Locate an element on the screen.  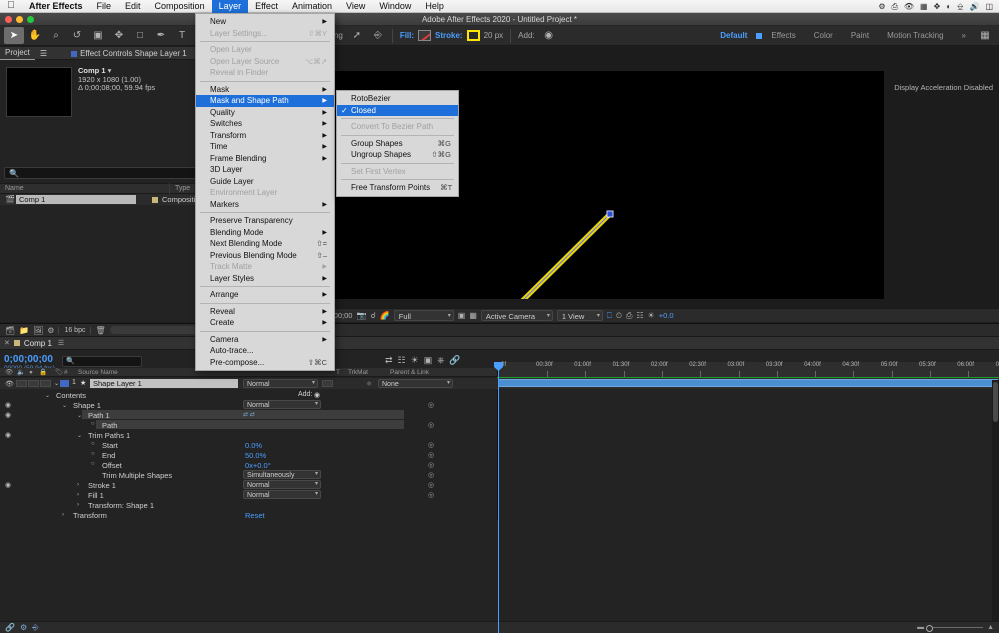
battery-icon: ▦ is located at coordinates (924, 6).